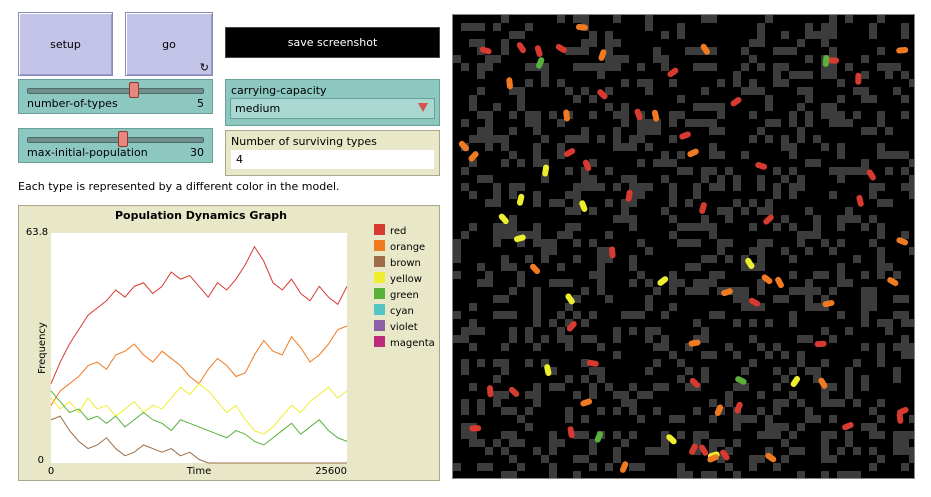 The height and width of the screenshot is (497, 931). Describe the element at coordinates (42, 348) in the screenshot. I see `y-axis-label: Frequency` at that location.